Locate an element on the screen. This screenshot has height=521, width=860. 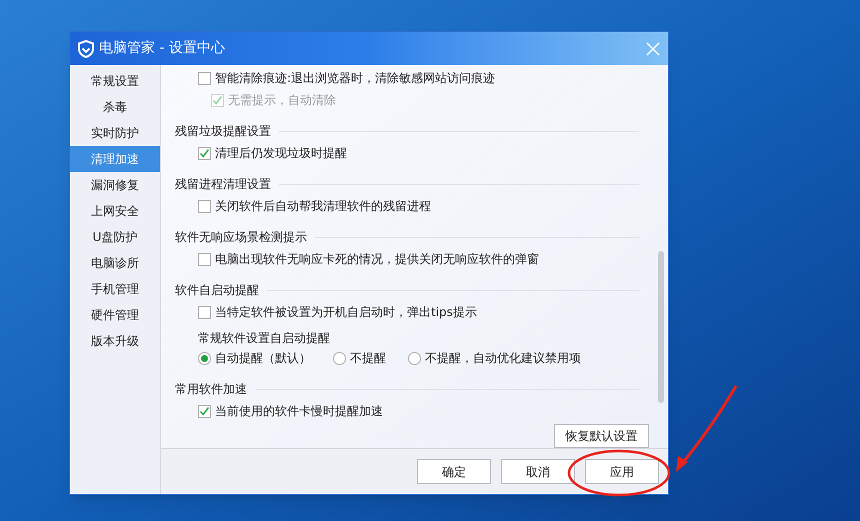
sidebar-item: 手机管理 is located at coordinates (115, 289).